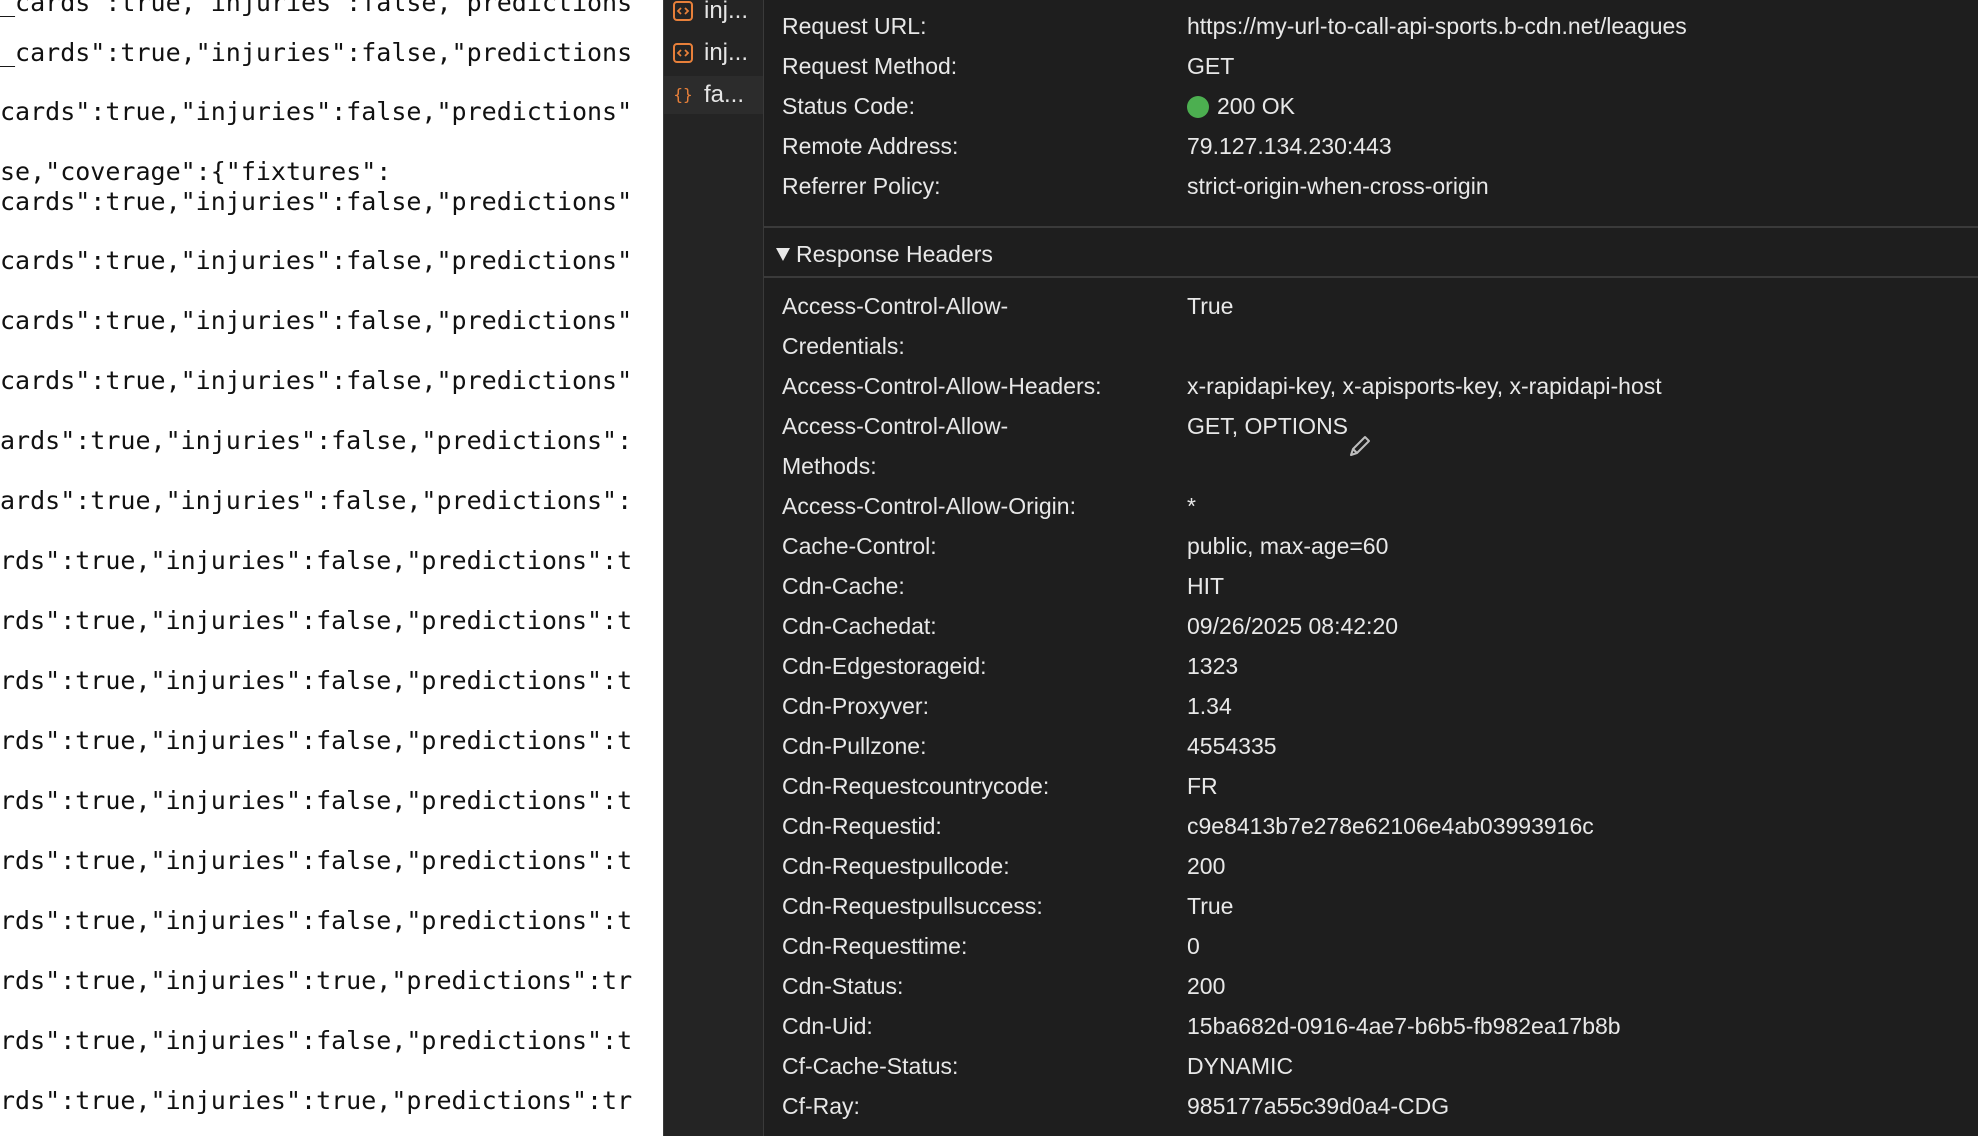 This screenshot has height=1136, width=1978. Describe the element at coordinates (1577, 1106) in the screenshot. I see `header-value: 985177a55c39d0a4-CDG` at that location.